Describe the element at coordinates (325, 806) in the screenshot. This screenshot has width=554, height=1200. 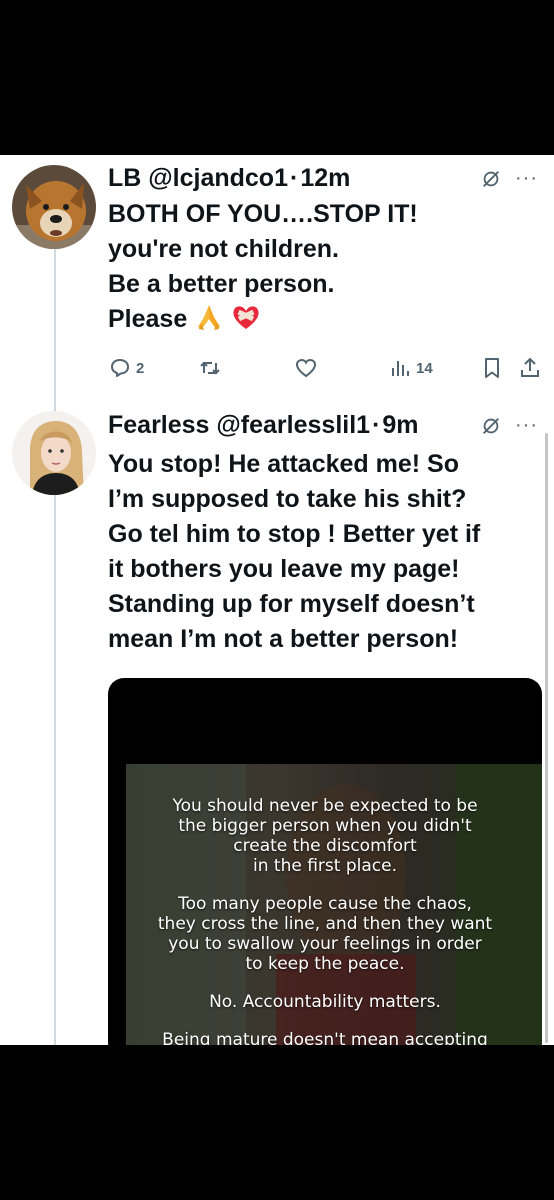
I see `quote-line: You should never be expected to be` at that location.